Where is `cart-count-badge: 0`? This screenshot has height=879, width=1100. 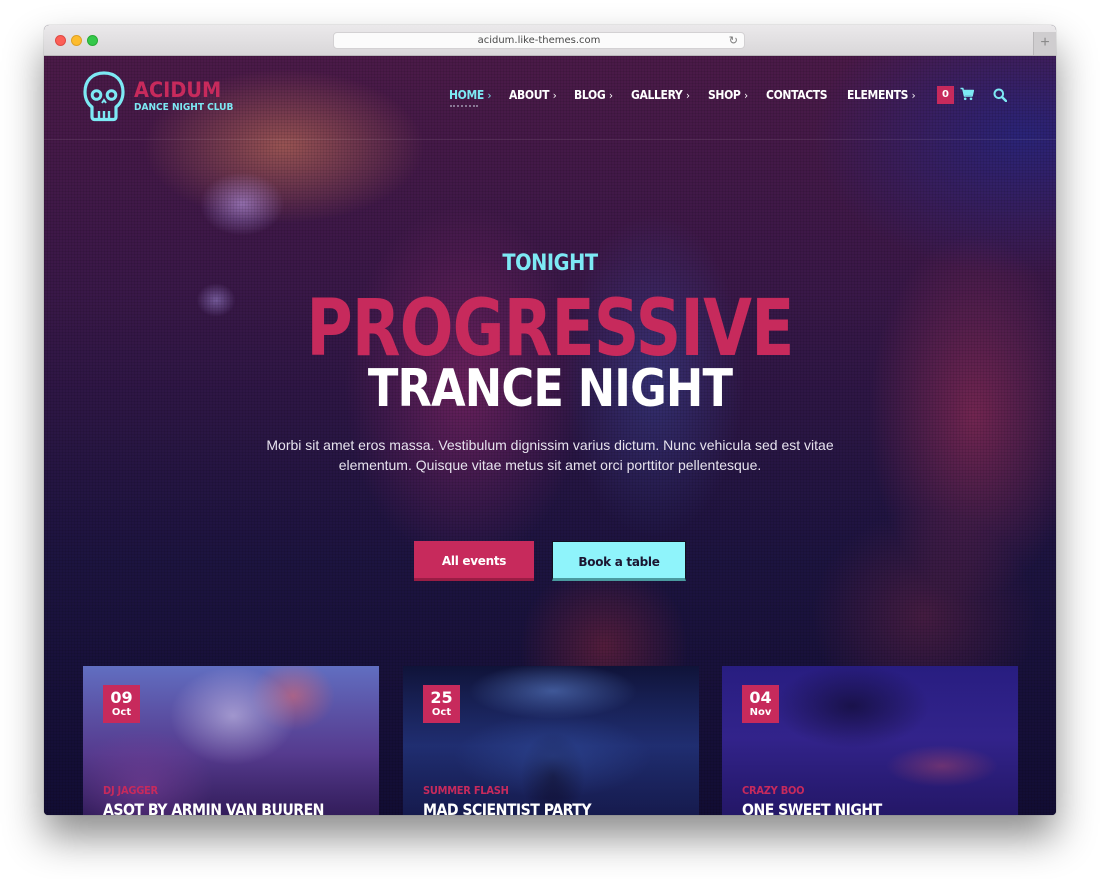
cart-count-badge: 0 is located at coordinates (945, 95).